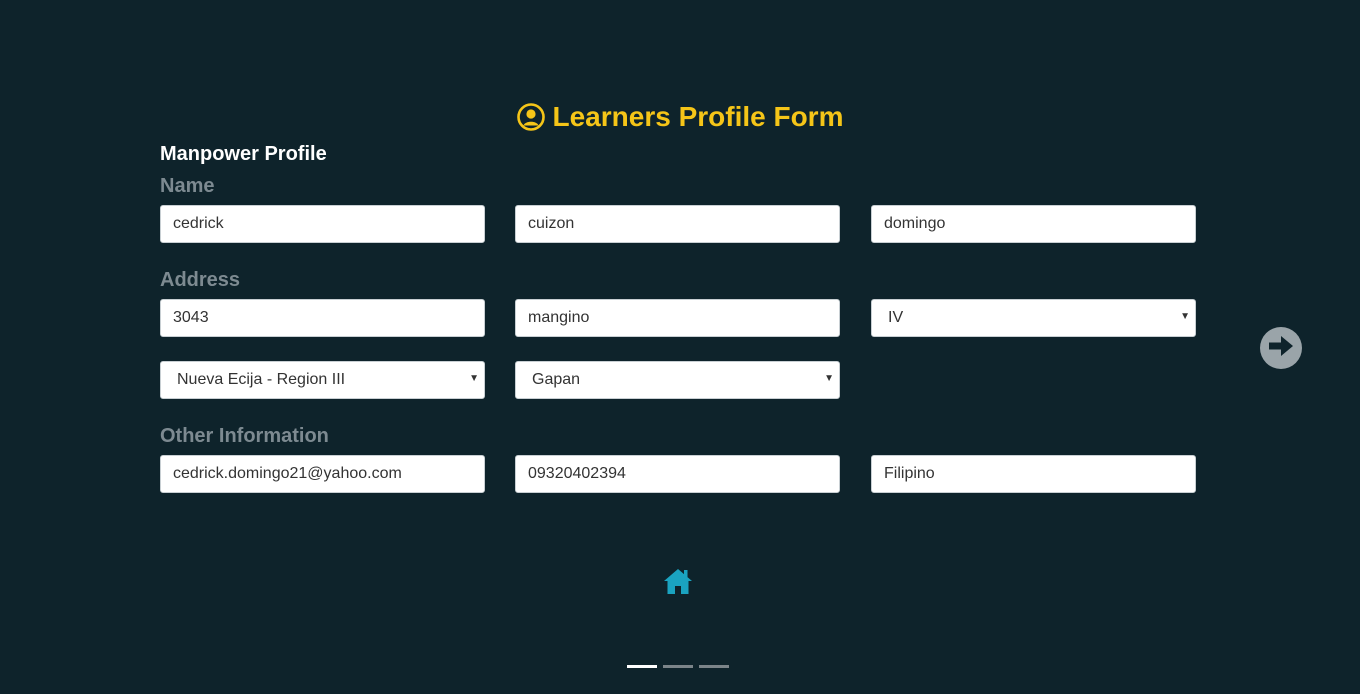 The width and height of the screenshot is (1360, 694). Describe the element at coordinates (677, 380) in the screenshot. I see `city-select: Gapan ▼` at that location.